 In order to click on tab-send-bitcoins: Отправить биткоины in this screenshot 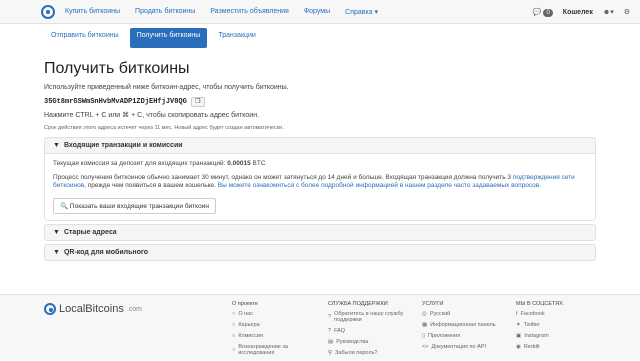, I will do `click(85, 38)`.